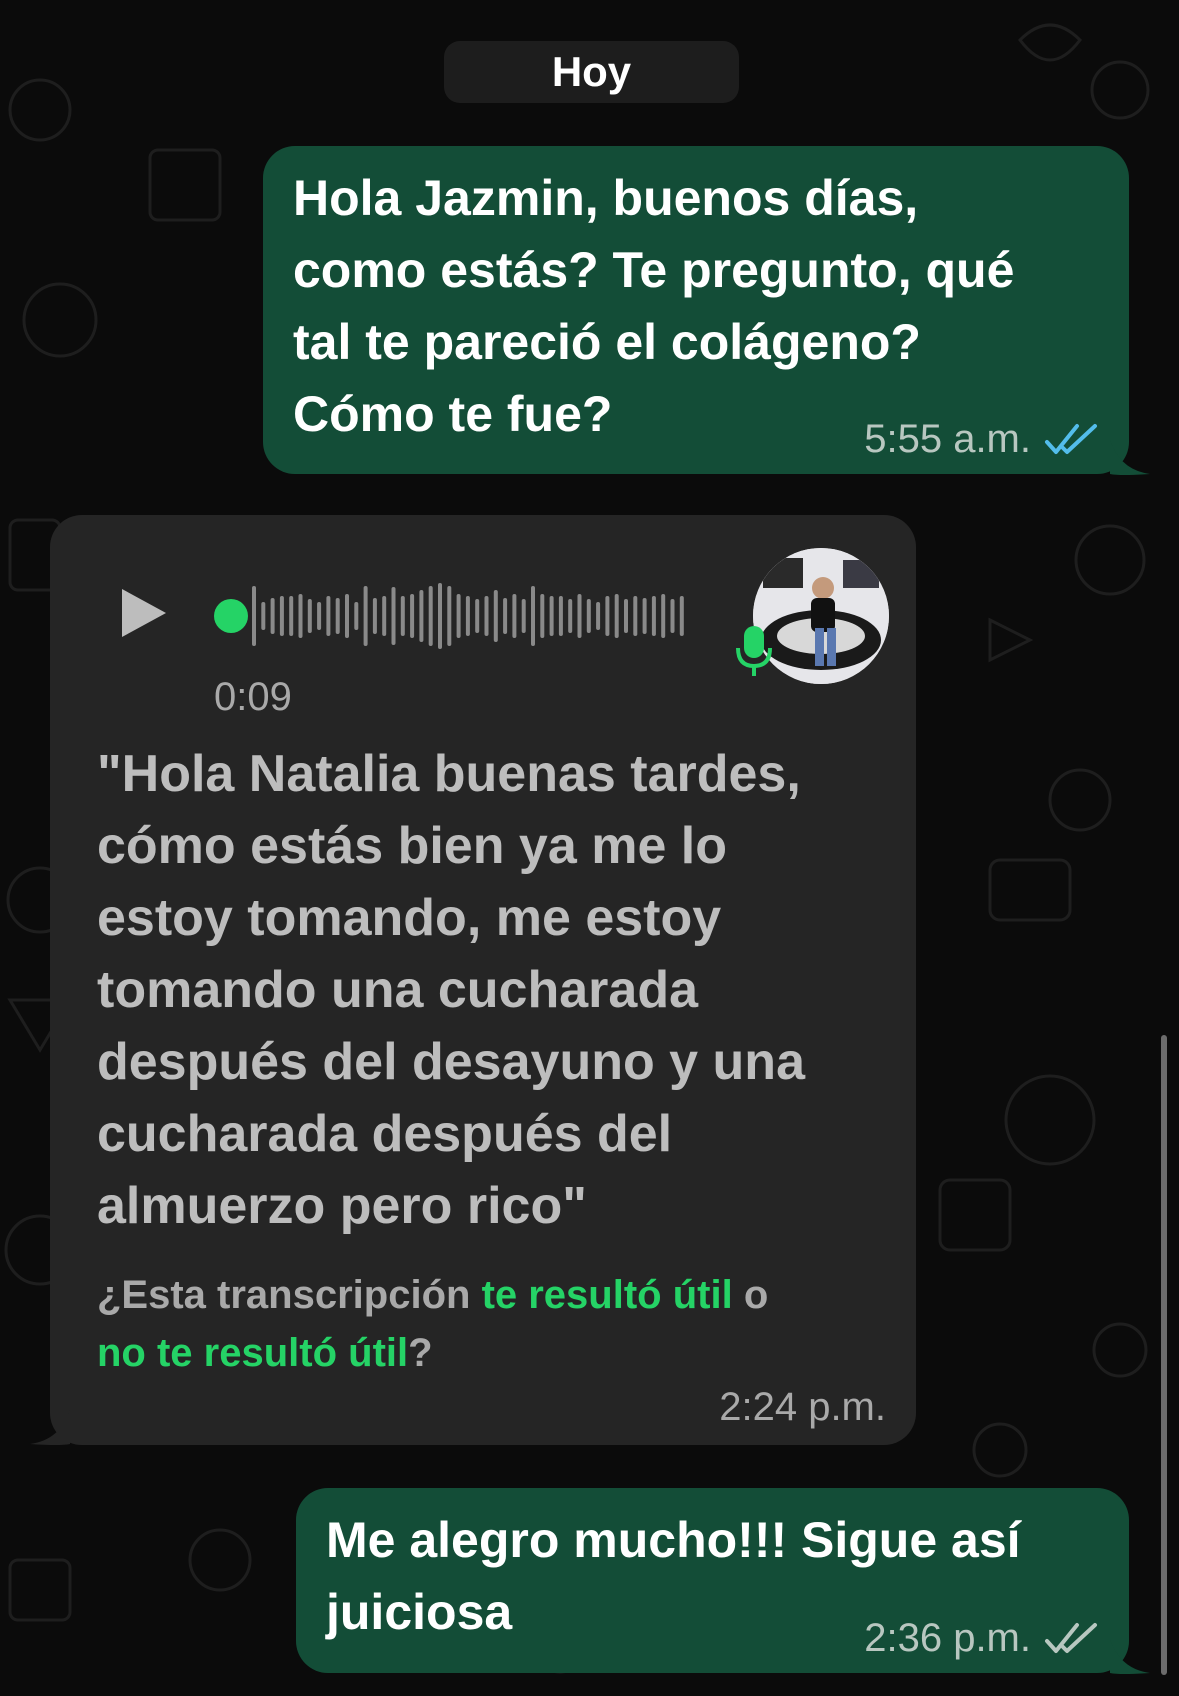 This screenshot has width=1179, height=1696. Describe the element at coordinates (409, 918) in the screenshot. I see `transcript-line: estoy tomando, me estoy` at that location.